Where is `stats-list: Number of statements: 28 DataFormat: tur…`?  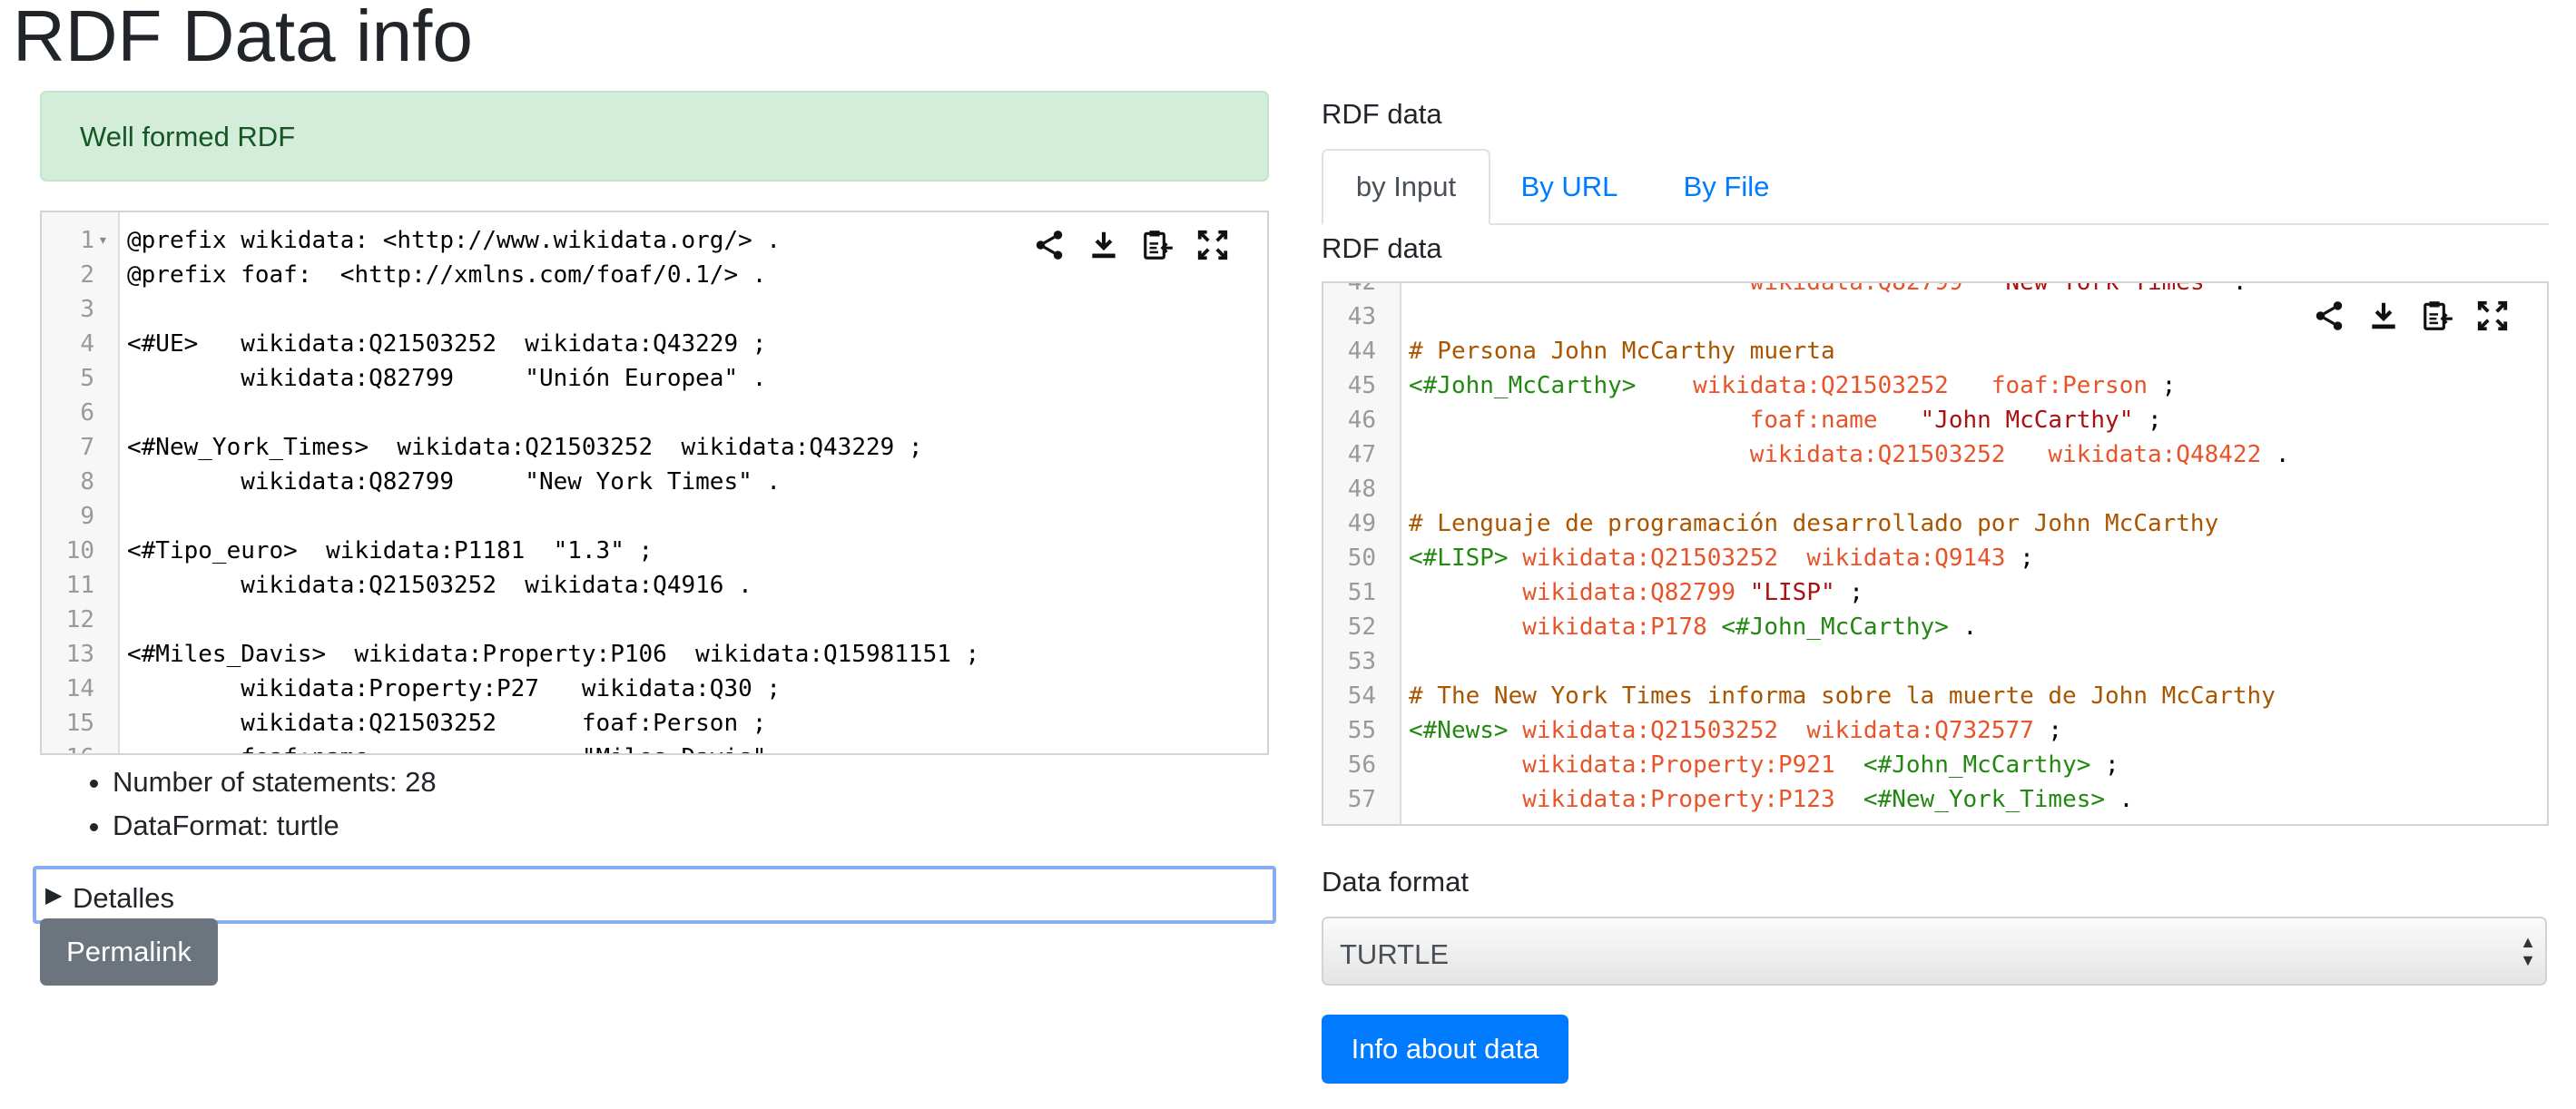 stats-list: Number of statements: 28 DataFormat: tur… is located at coordinates (258, 804).